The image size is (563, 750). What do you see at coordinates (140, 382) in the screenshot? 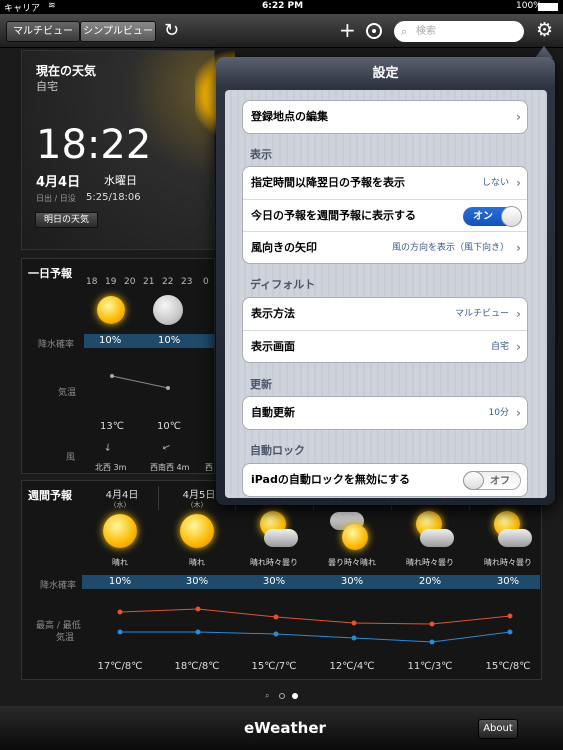
I see `hourly-temp-line` at bounding box center [140, 382].